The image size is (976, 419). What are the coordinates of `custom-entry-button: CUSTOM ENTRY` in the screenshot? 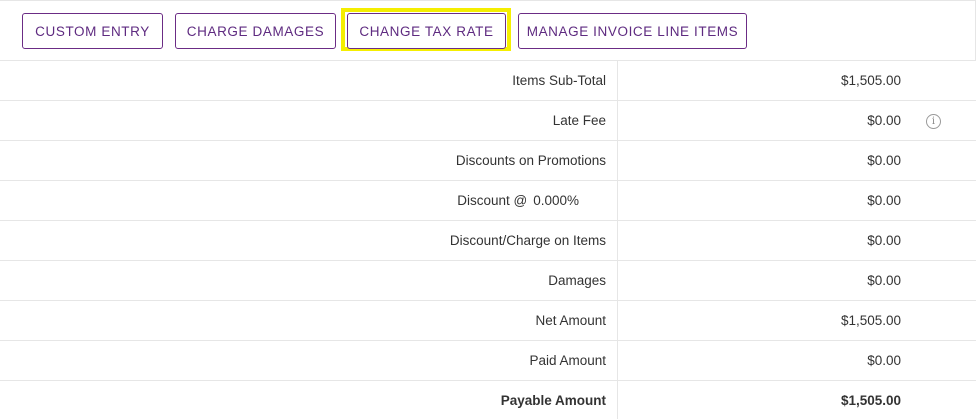 It's located at (92, 31).